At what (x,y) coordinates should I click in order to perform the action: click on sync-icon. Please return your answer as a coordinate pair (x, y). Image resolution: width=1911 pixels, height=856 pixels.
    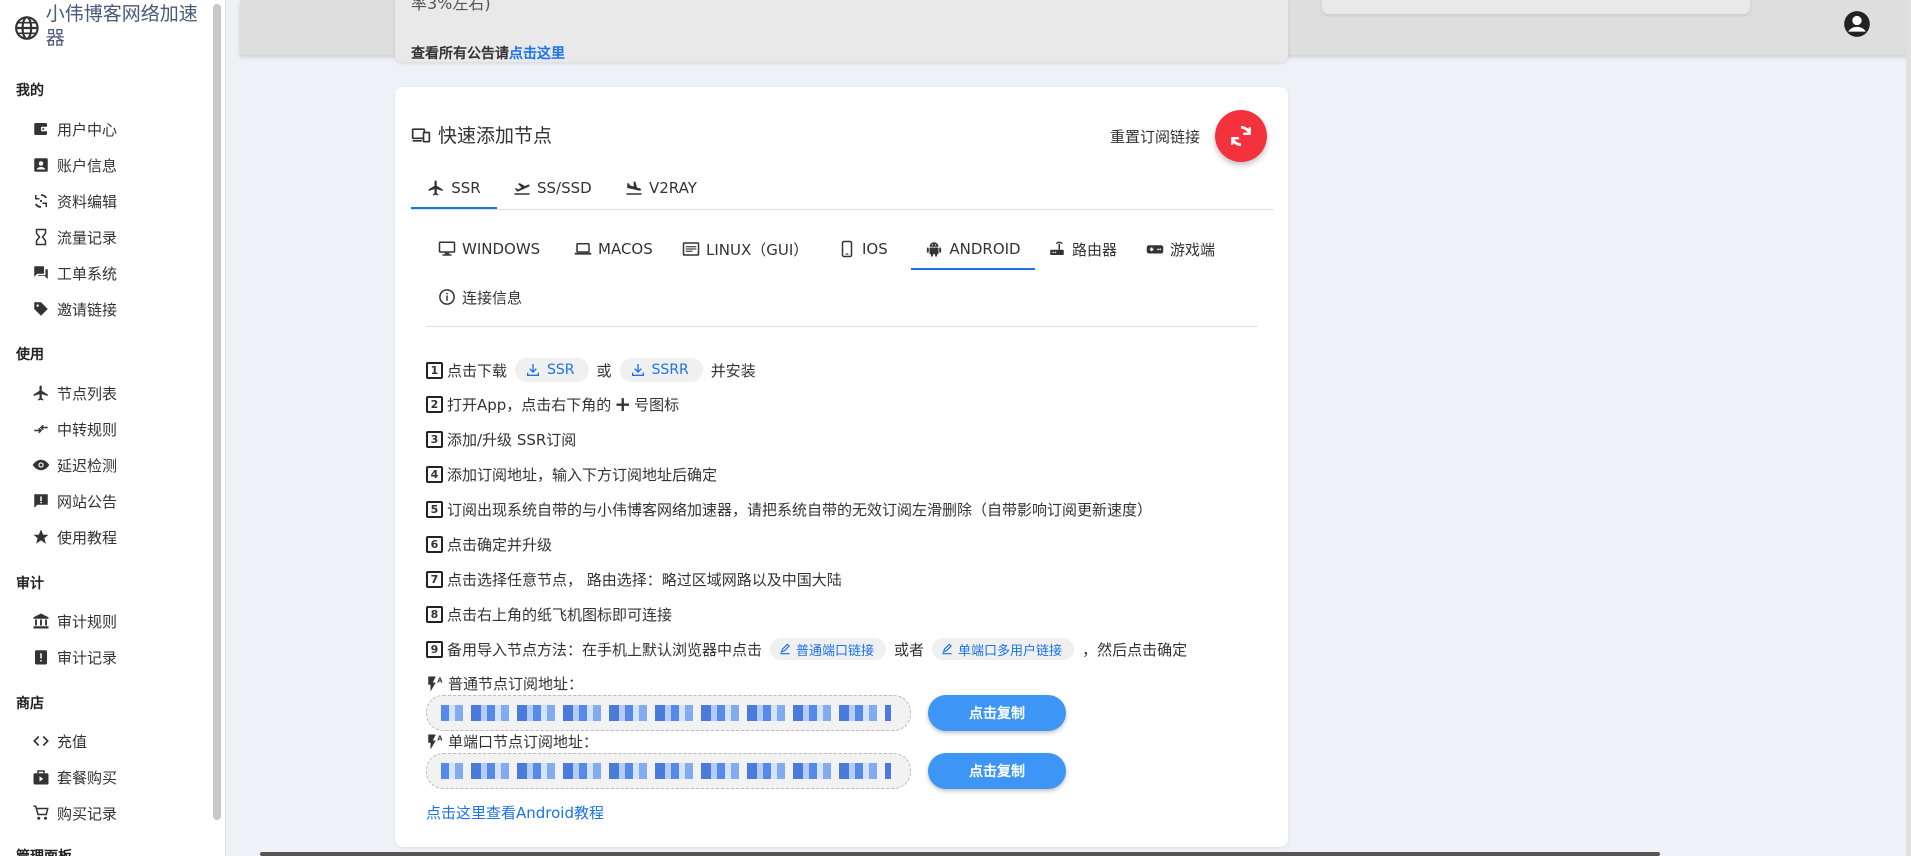
    Looking at the image, I should click on (41, 201).